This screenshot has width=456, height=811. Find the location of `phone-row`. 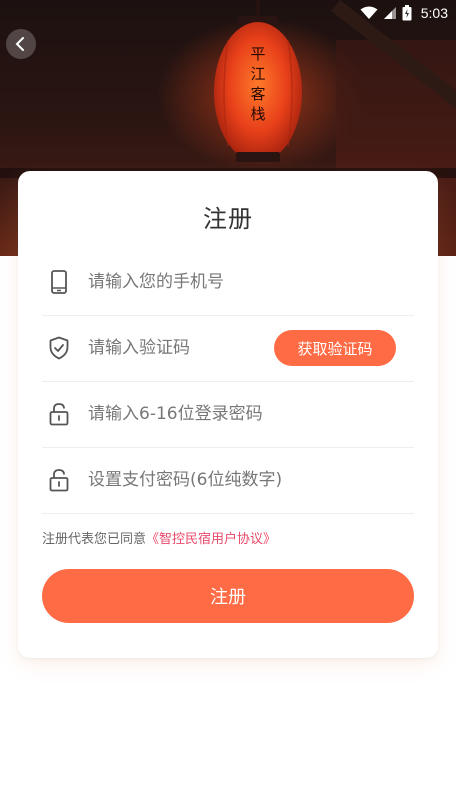

phone-row is located at coordinates (228, 282).